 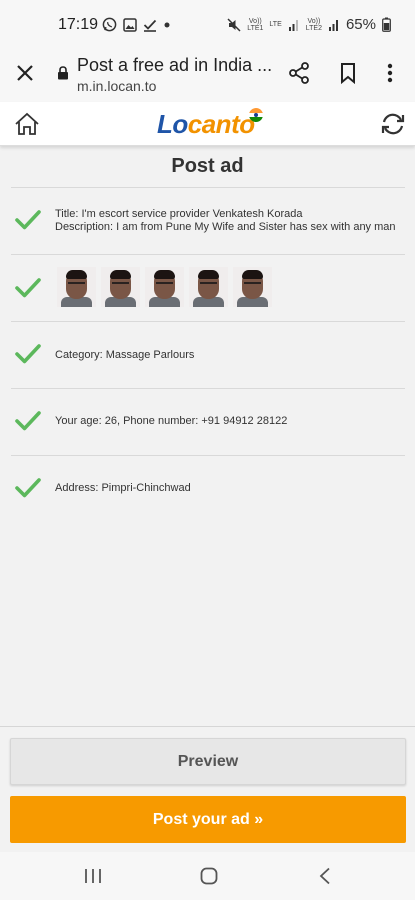 I want to click on signal2-icon, so click(x=333, y=25).